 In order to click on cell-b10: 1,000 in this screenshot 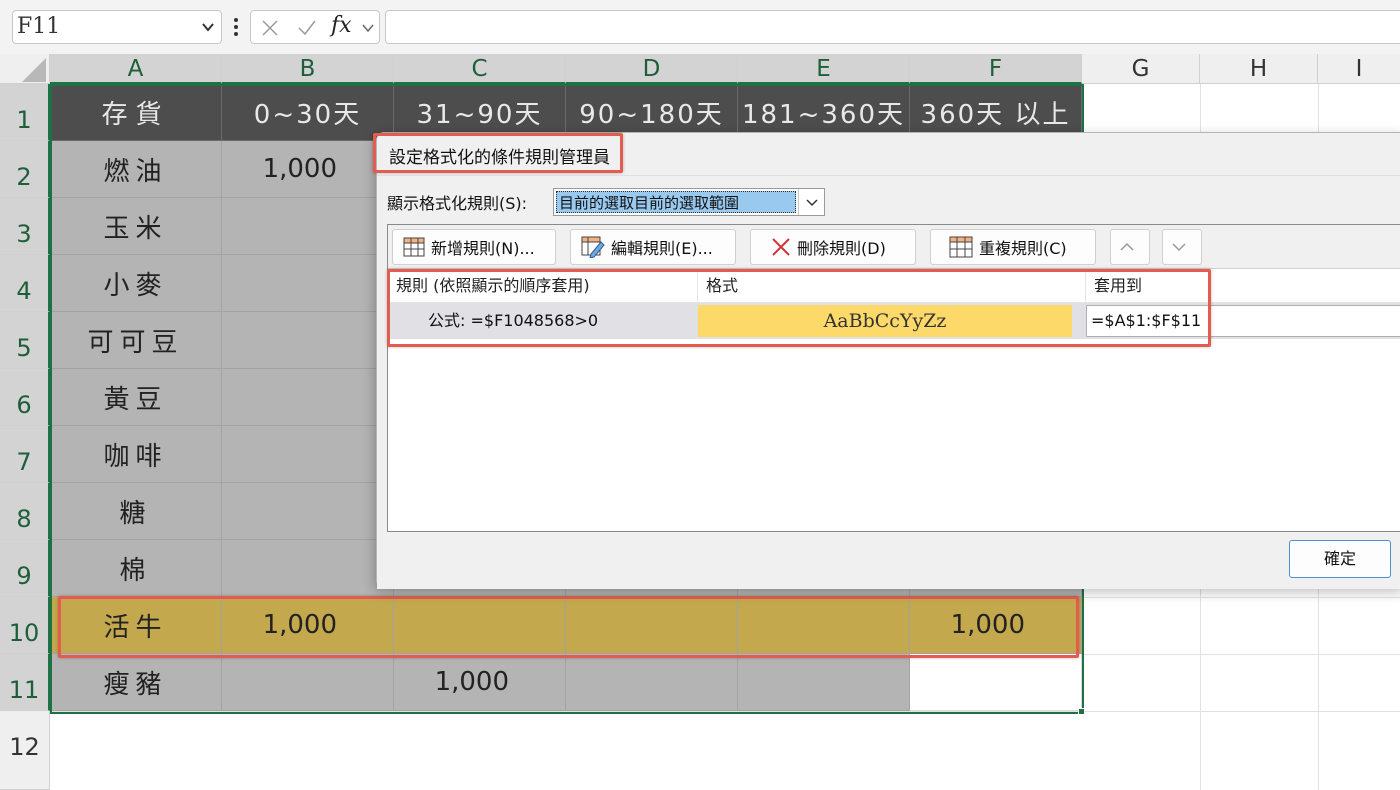, I will do `click(308, 625)`.